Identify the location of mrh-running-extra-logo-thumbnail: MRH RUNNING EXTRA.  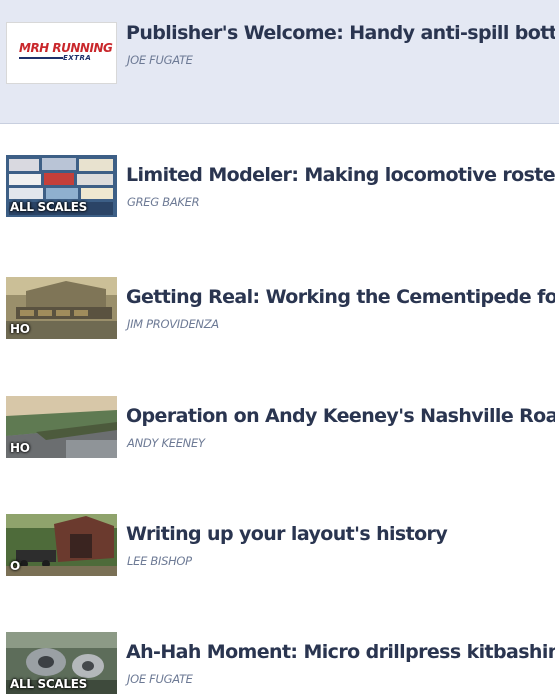
(61, 53).